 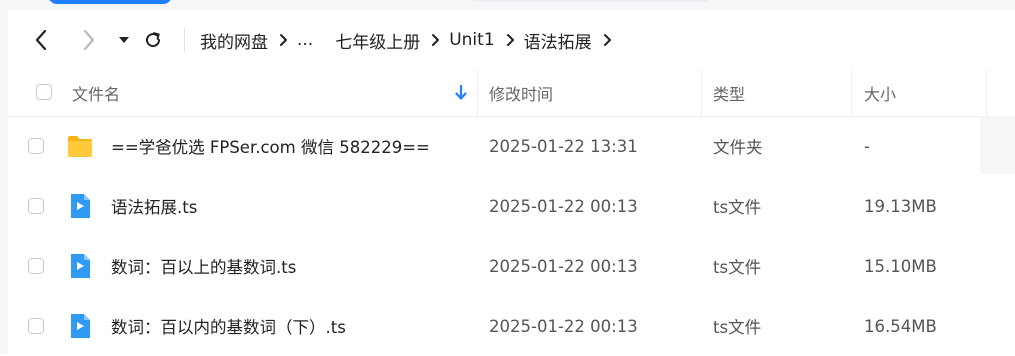 What do you see at coordinates (900, 266) in the screenshot?
I see `file-size: 15.10MB` at bounding box center [900, 266].